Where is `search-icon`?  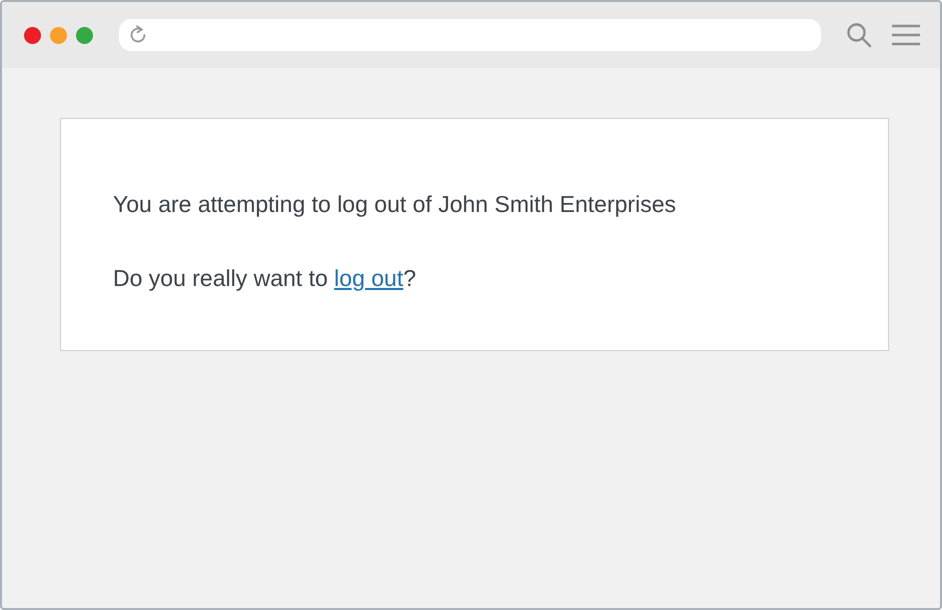
search-icon is located at coordinates (859, 35).